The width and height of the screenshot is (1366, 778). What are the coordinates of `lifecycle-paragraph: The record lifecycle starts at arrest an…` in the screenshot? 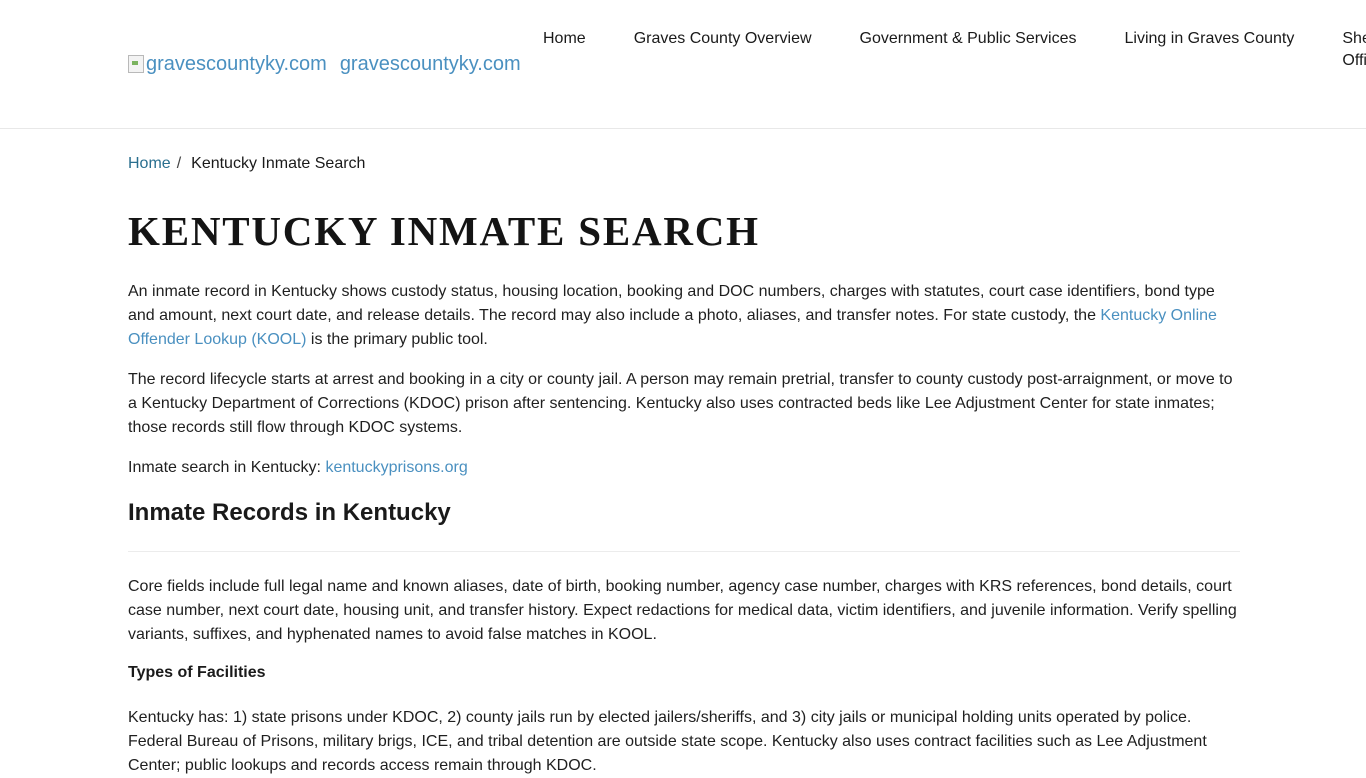 It's located at (680, 403).